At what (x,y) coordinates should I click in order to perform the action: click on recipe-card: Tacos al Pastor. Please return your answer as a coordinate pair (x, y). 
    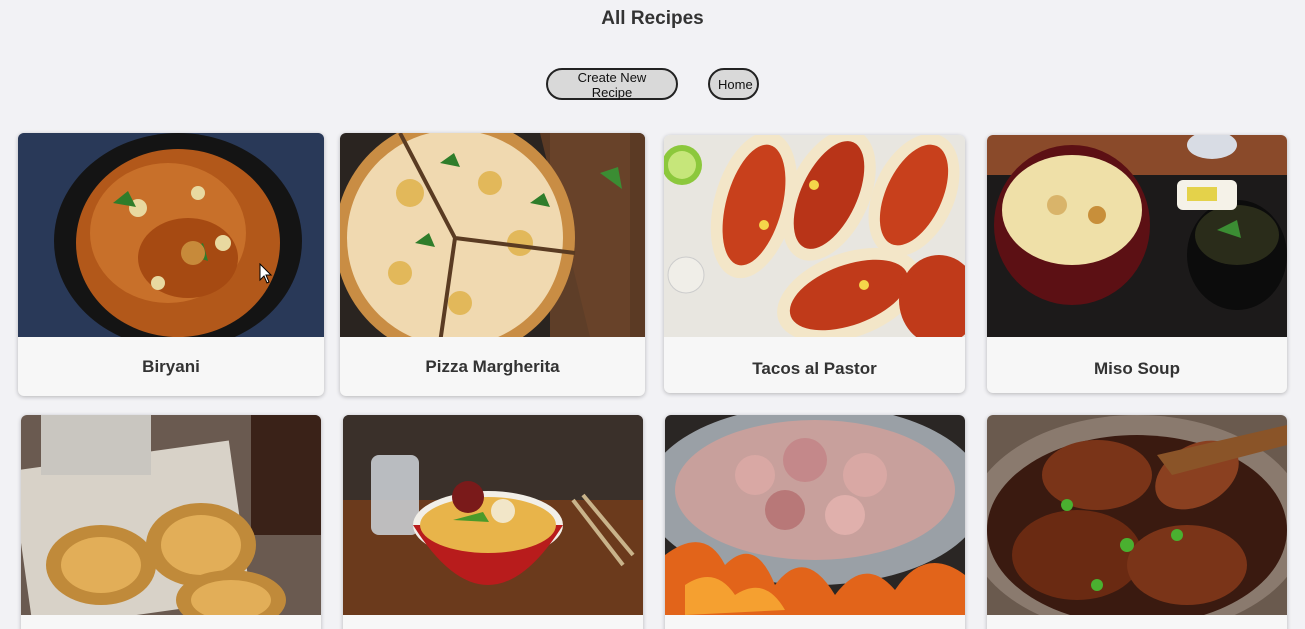
    Looking at the image, I should click on (814, 264).